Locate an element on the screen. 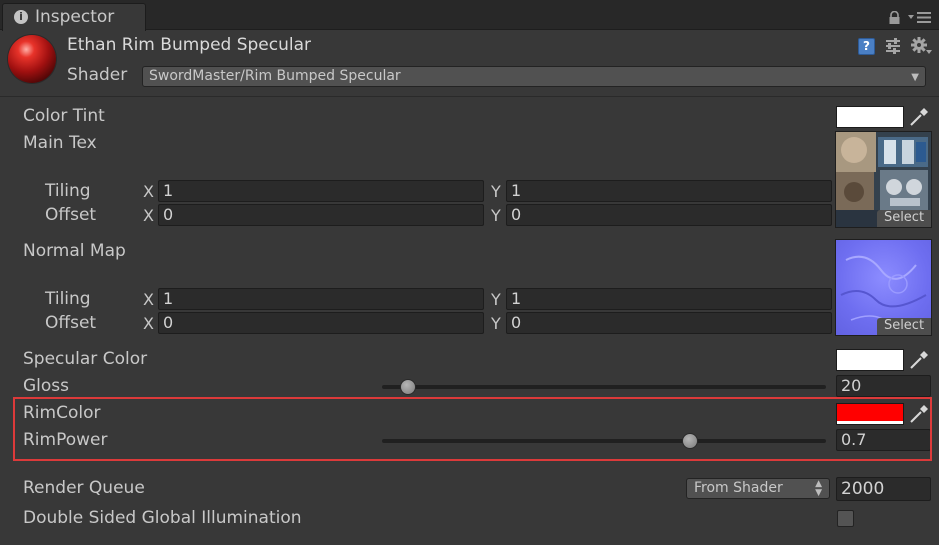  normal-map-offset-x-label: X is located at coordinates (148, 323).